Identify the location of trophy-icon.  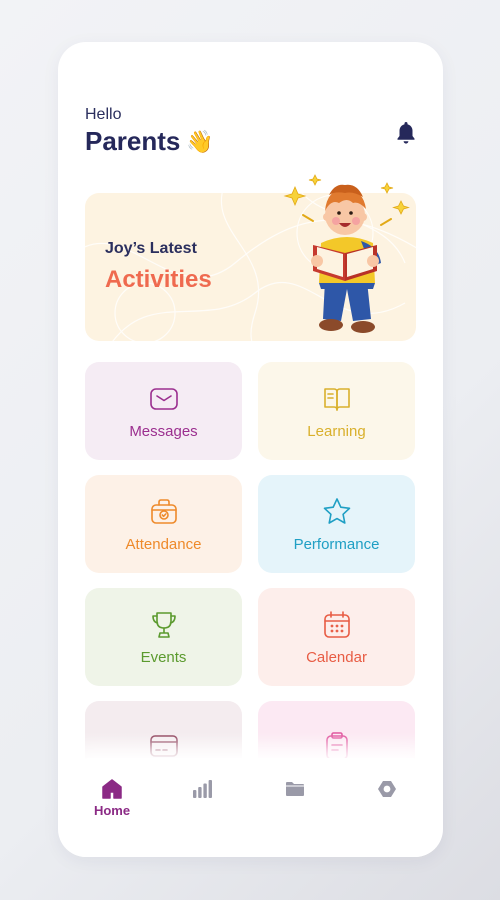
(163, 624).